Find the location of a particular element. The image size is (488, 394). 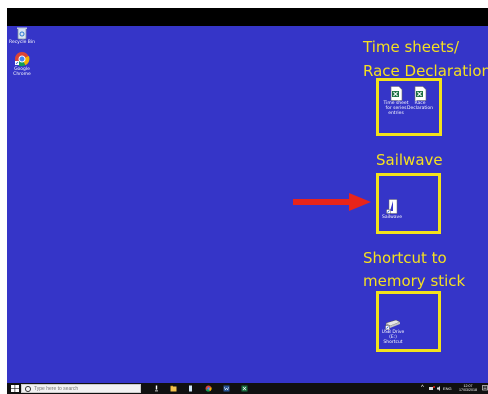

chrome-icon is located at coordinates (22, 59).